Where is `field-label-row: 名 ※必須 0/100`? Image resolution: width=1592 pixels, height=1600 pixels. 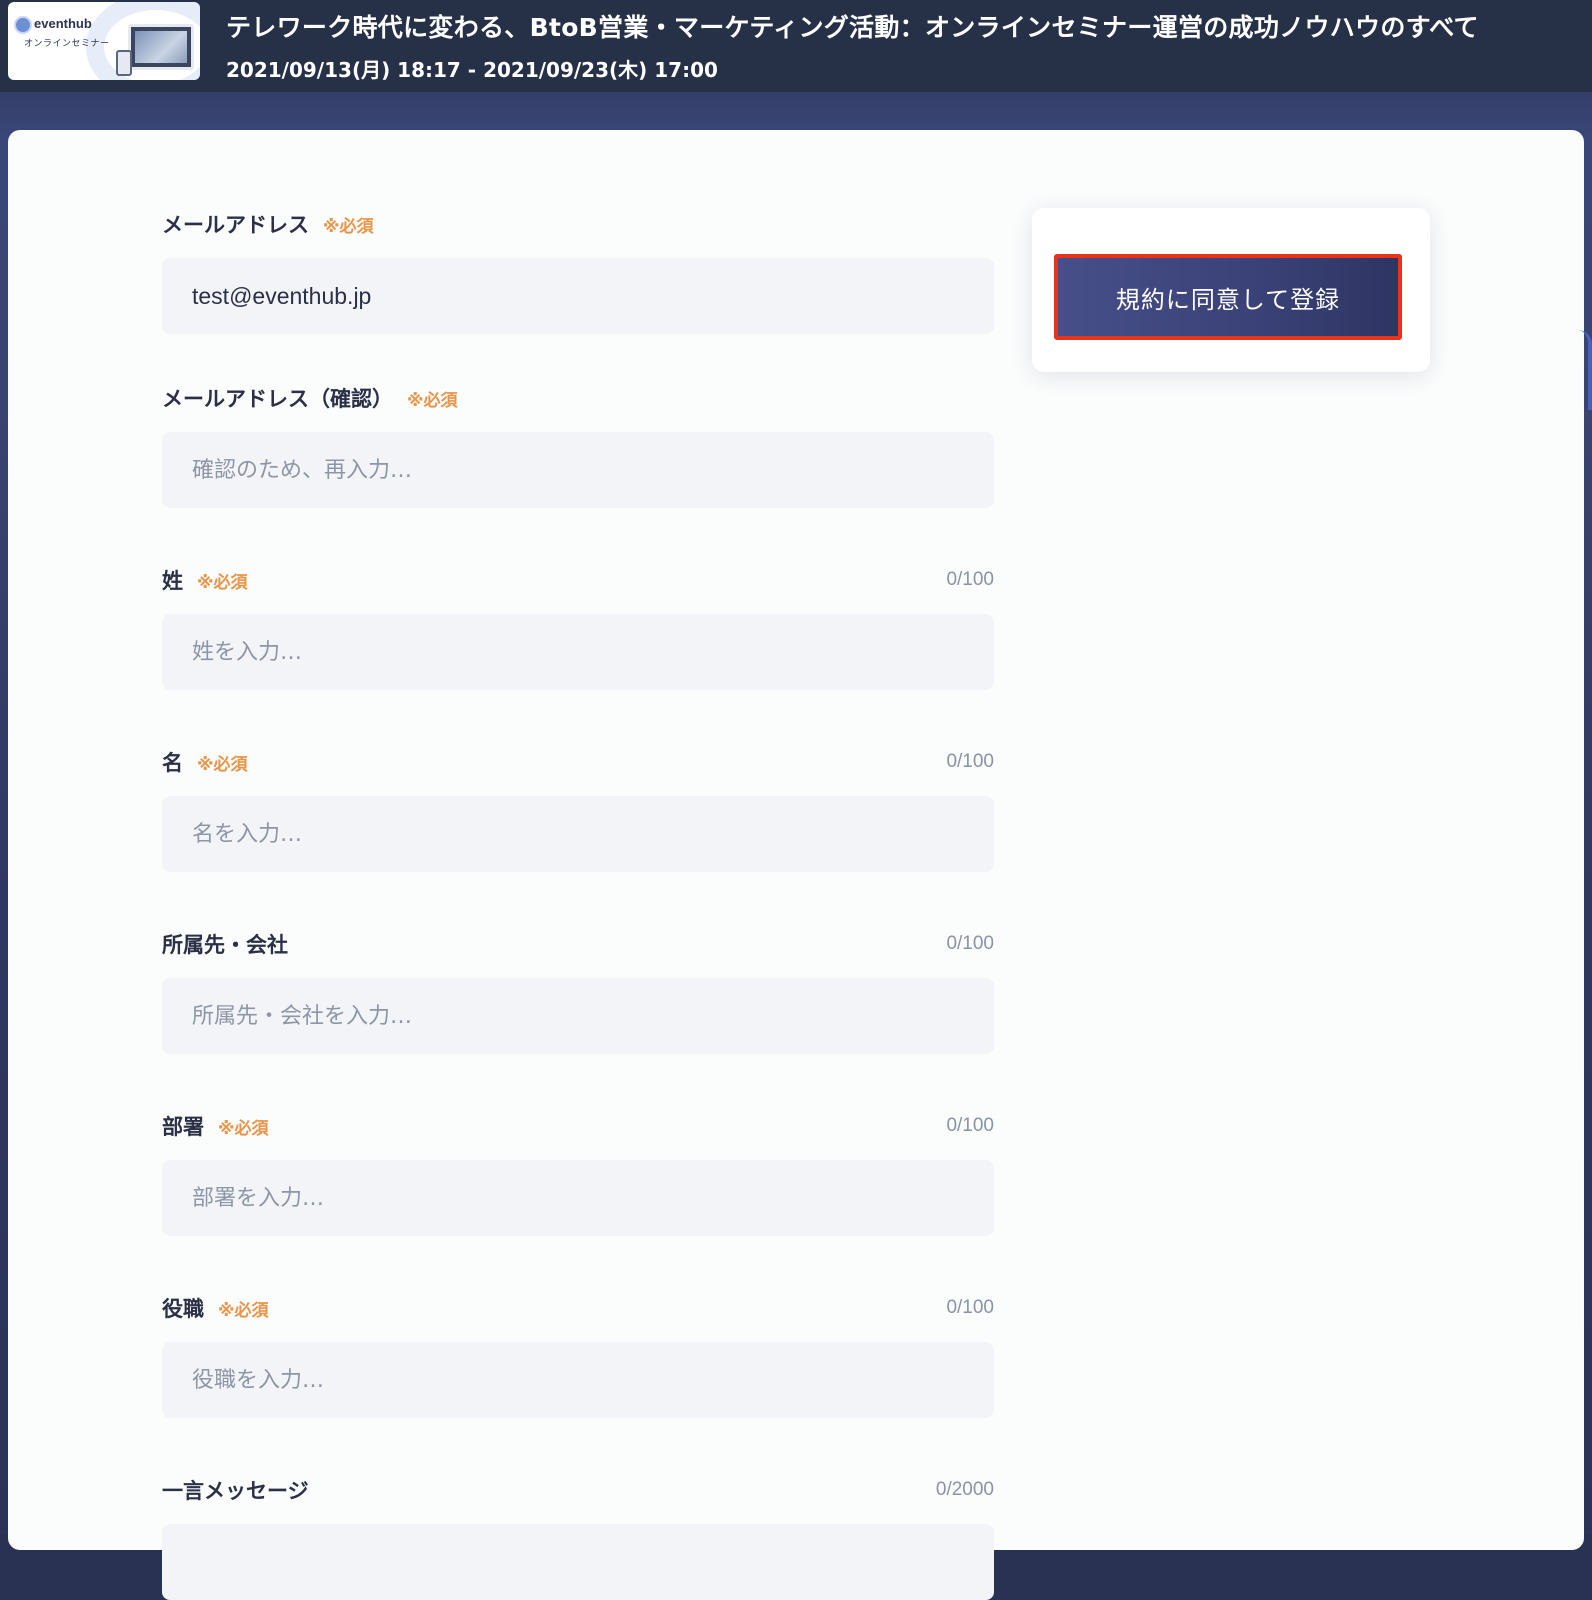 field-label-row: 名 ※必須 0/100 is located at coordinates (578, 762).